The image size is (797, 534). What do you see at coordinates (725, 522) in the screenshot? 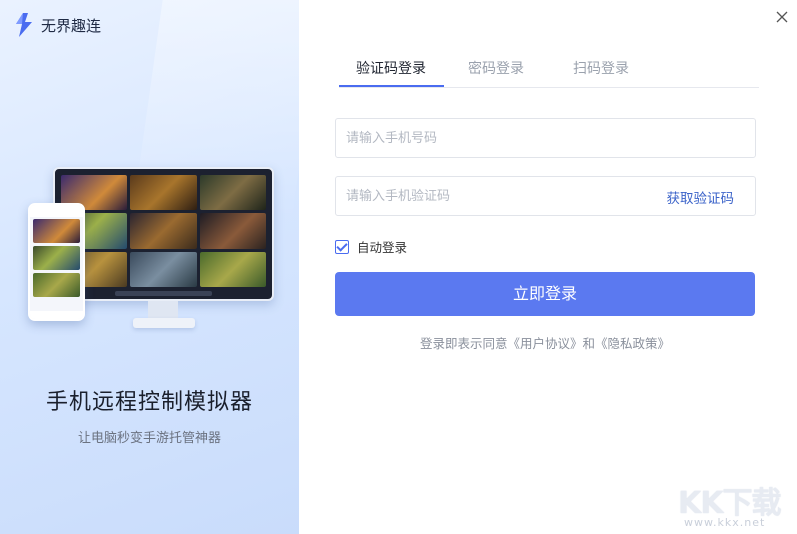
I see `watermark-url: www.kkx.net` at bounding box center [725, 522].